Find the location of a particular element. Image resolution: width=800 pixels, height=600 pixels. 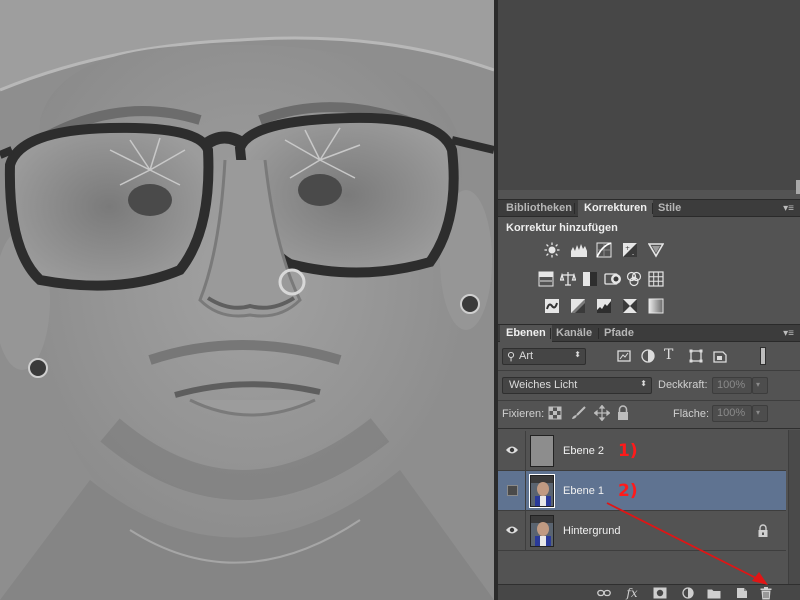

link-layers-icon is located at coordinates (604, 593).